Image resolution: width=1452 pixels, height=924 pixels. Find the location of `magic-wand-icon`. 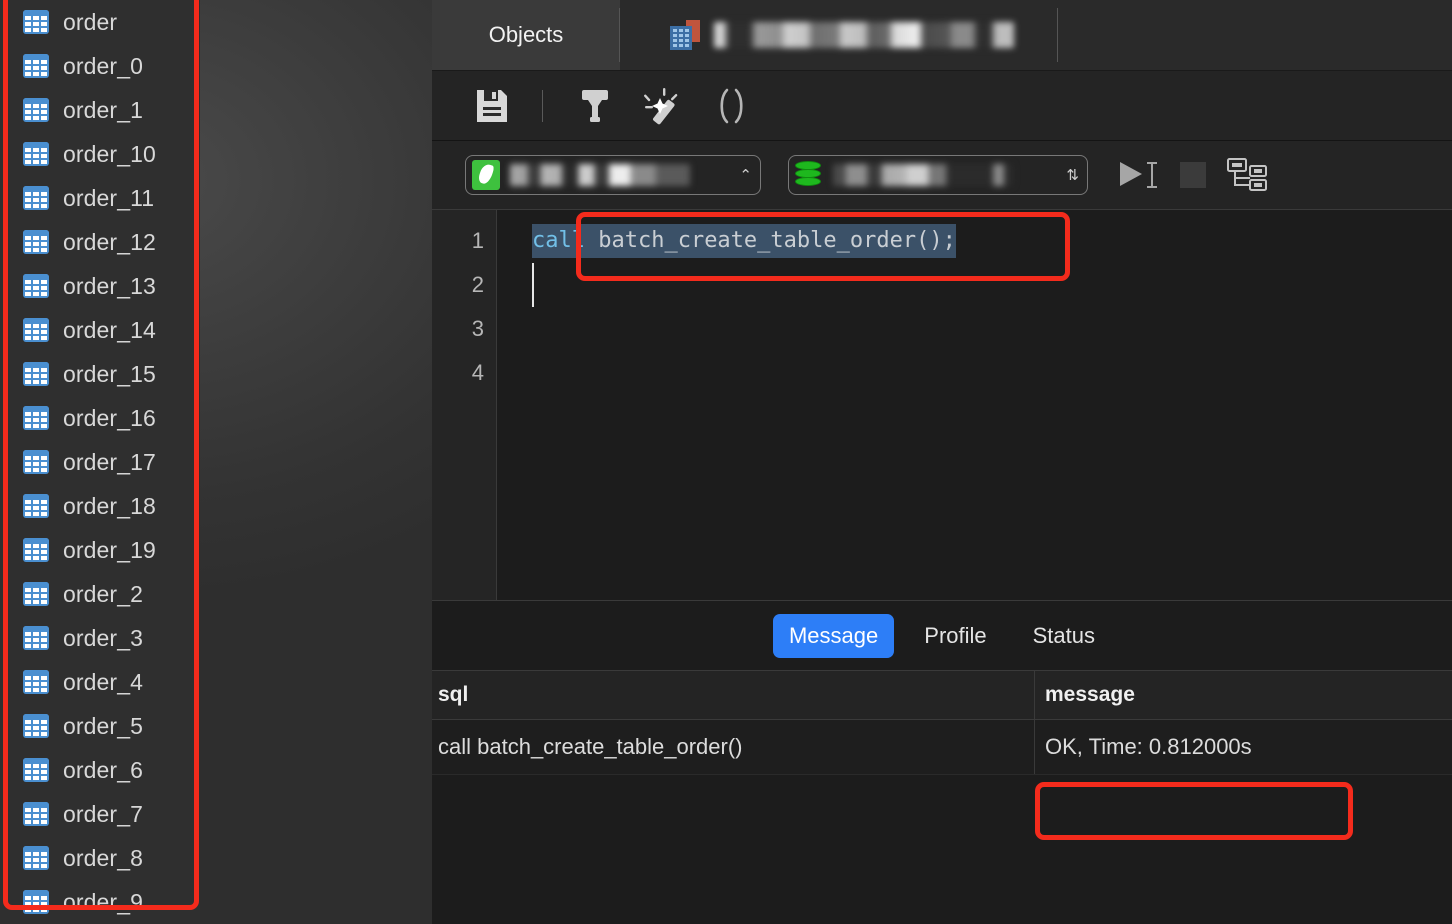

magic-wand-icon is located at coordinates (661, 105).